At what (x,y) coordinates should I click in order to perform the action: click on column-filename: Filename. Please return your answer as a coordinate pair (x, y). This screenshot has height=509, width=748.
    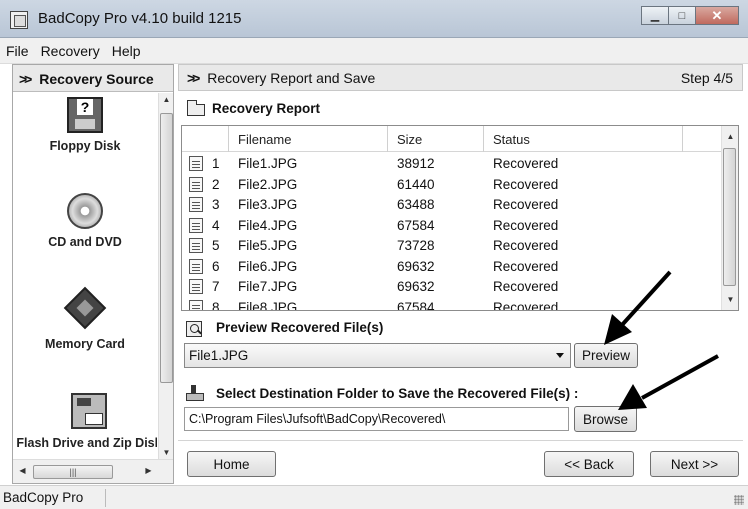
    Looking at the image, I should click on (264, 139).